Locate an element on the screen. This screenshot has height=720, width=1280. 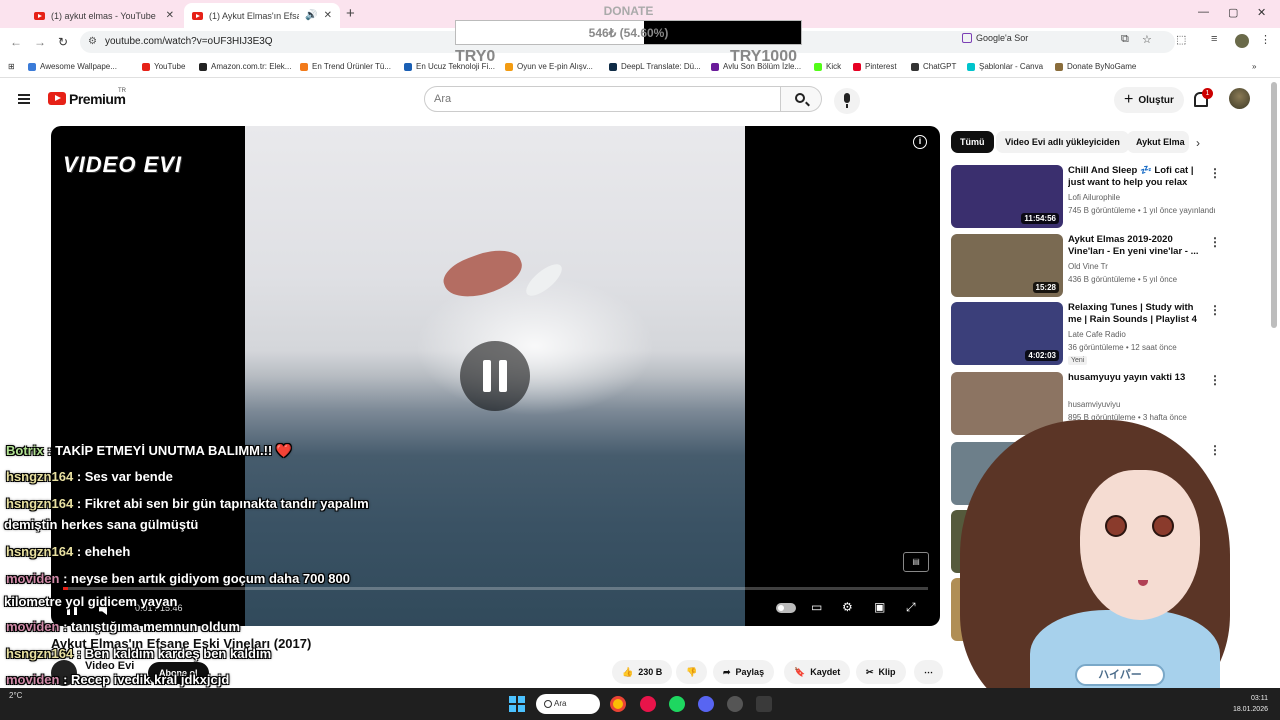
browser-menu-icon: ⋮ is located at coordinates (1265, 39).